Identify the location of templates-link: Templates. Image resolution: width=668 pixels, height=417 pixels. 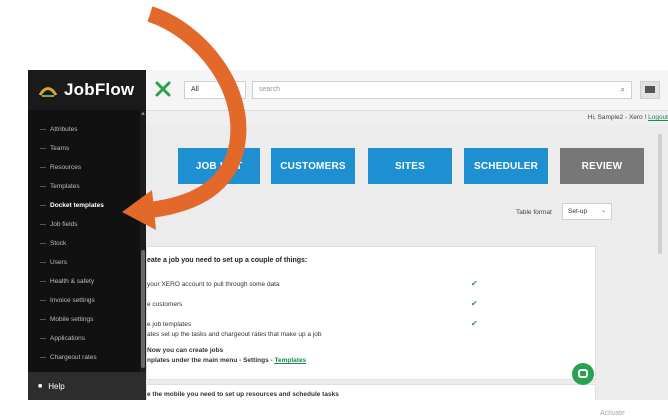
(291, 360).